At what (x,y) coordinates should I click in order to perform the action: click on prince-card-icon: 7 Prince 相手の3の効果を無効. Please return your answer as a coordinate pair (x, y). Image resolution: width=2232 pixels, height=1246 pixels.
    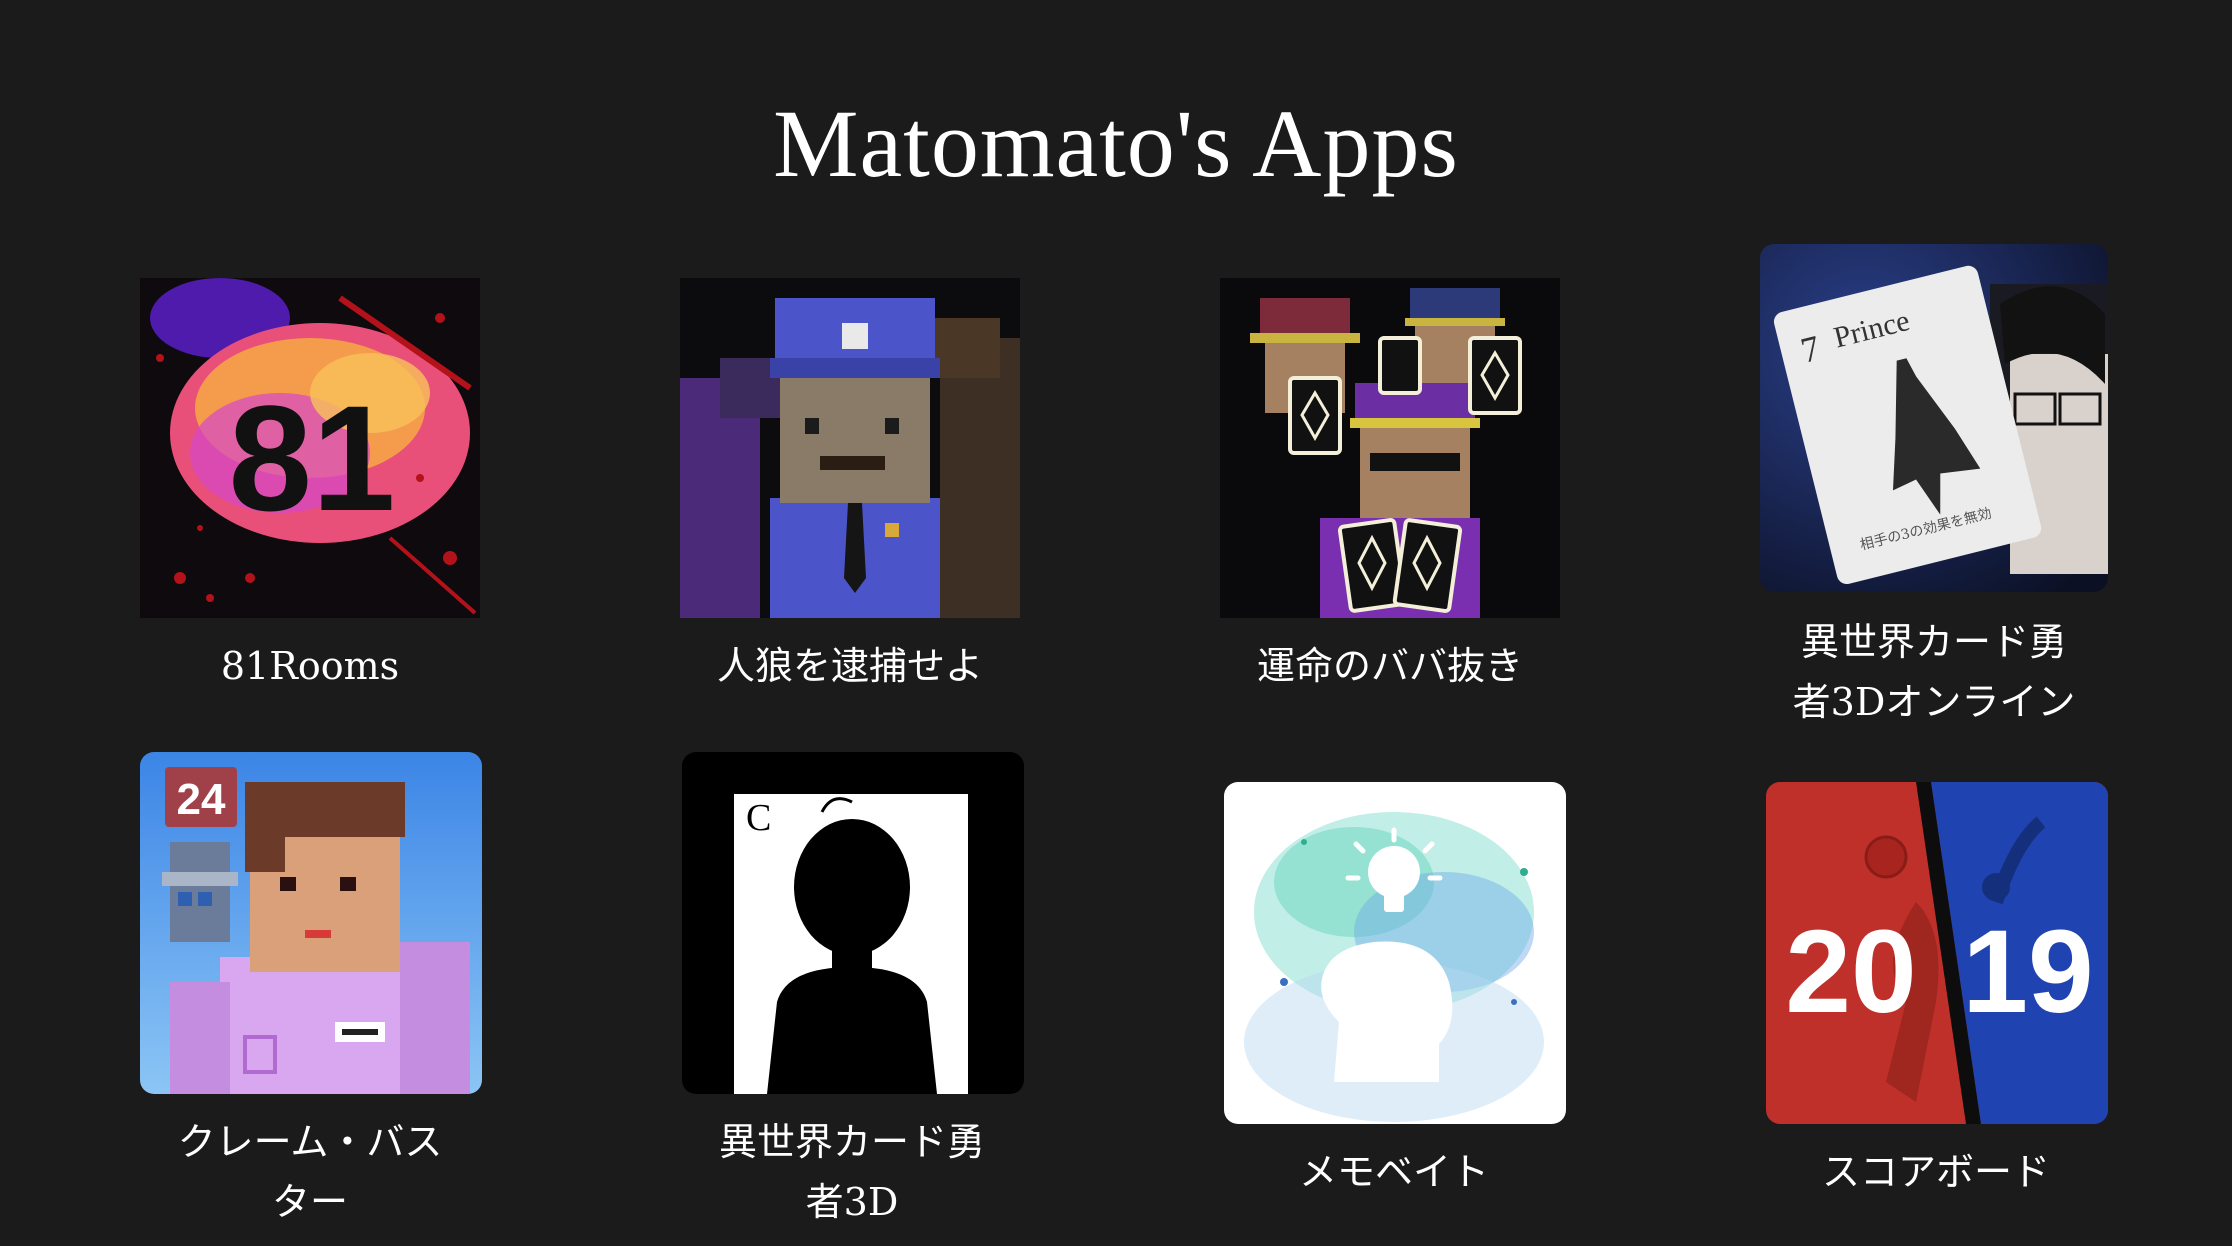
    Looking at the image, I should click on (1934, 418).